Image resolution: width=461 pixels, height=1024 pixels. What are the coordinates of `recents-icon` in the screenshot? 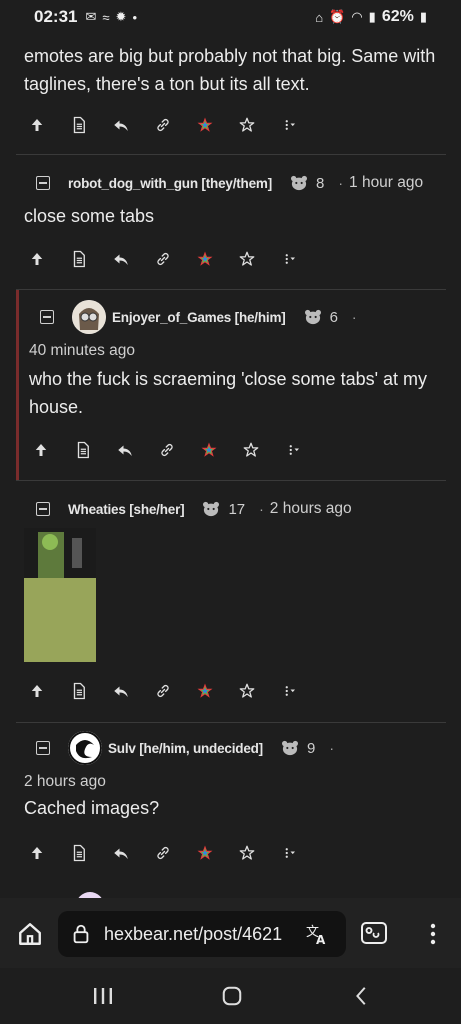 It's located at (103, 996).